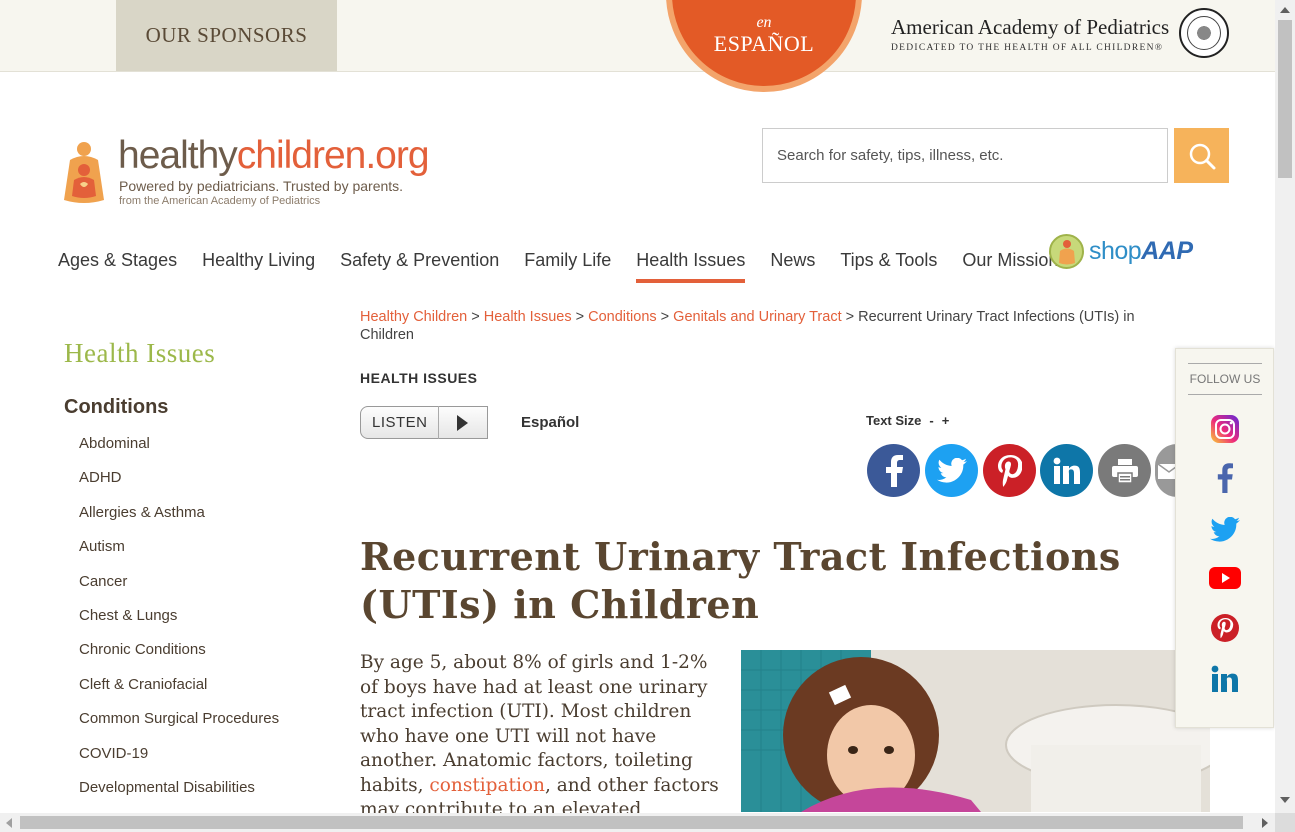  I want to click on share-pinterest-button, so click(1009, 470).